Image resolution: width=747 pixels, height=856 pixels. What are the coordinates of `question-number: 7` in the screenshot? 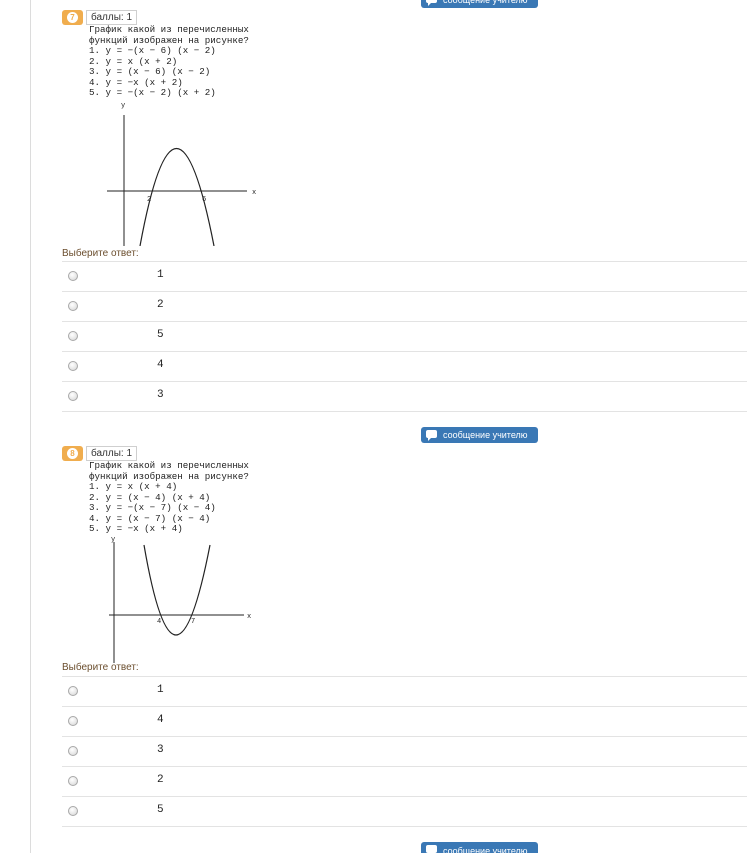 It's located at (72, 17).